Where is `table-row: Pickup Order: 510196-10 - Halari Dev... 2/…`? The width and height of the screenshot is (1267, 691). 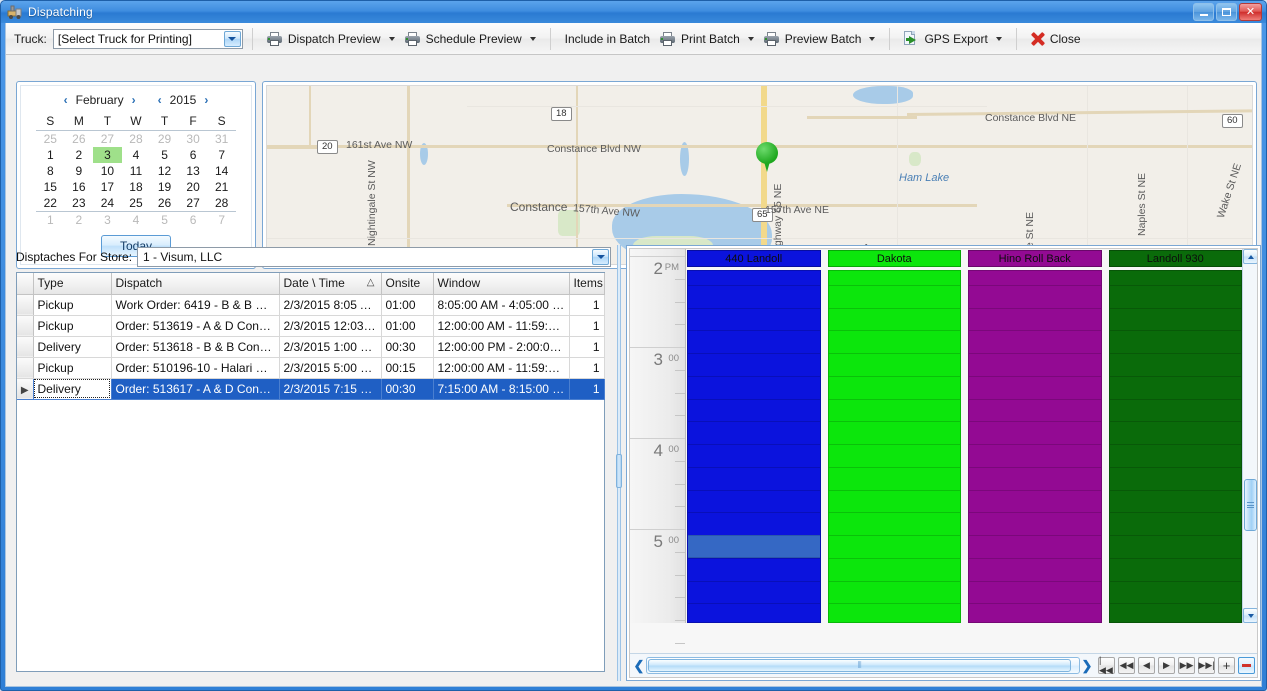
table-row: Pickup Order: 510196-10 - Halari Dev... 2/… is located at coordinates (311, 368).